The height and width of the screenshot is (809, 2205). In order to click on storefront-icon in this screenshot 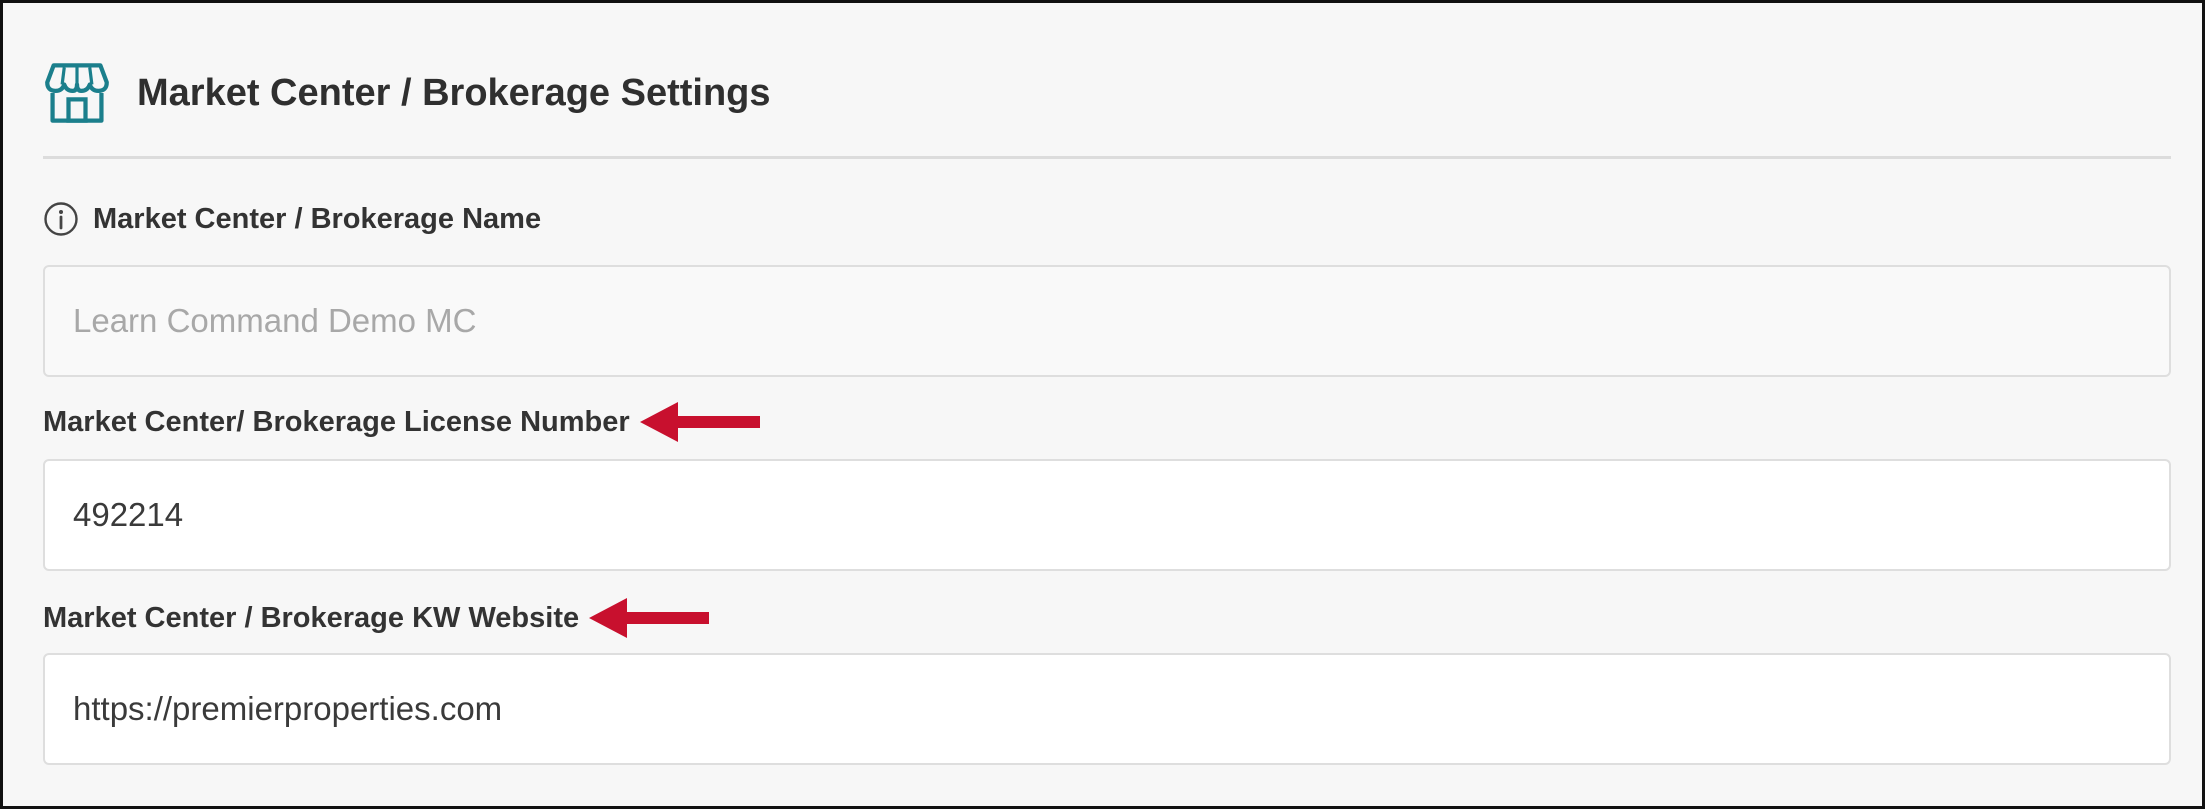, I will do `click(77, 93)`.